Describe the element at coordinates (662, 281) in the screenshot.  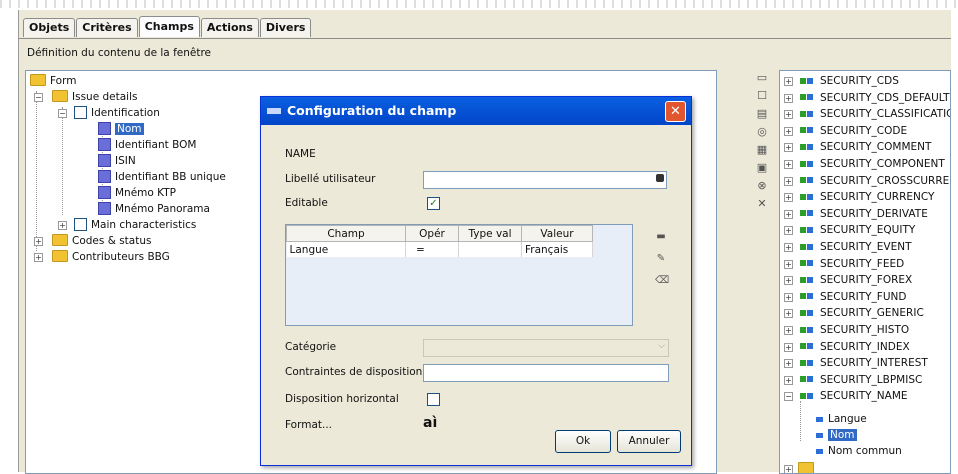
I see `delete-row-icon: ⌫` at that location.